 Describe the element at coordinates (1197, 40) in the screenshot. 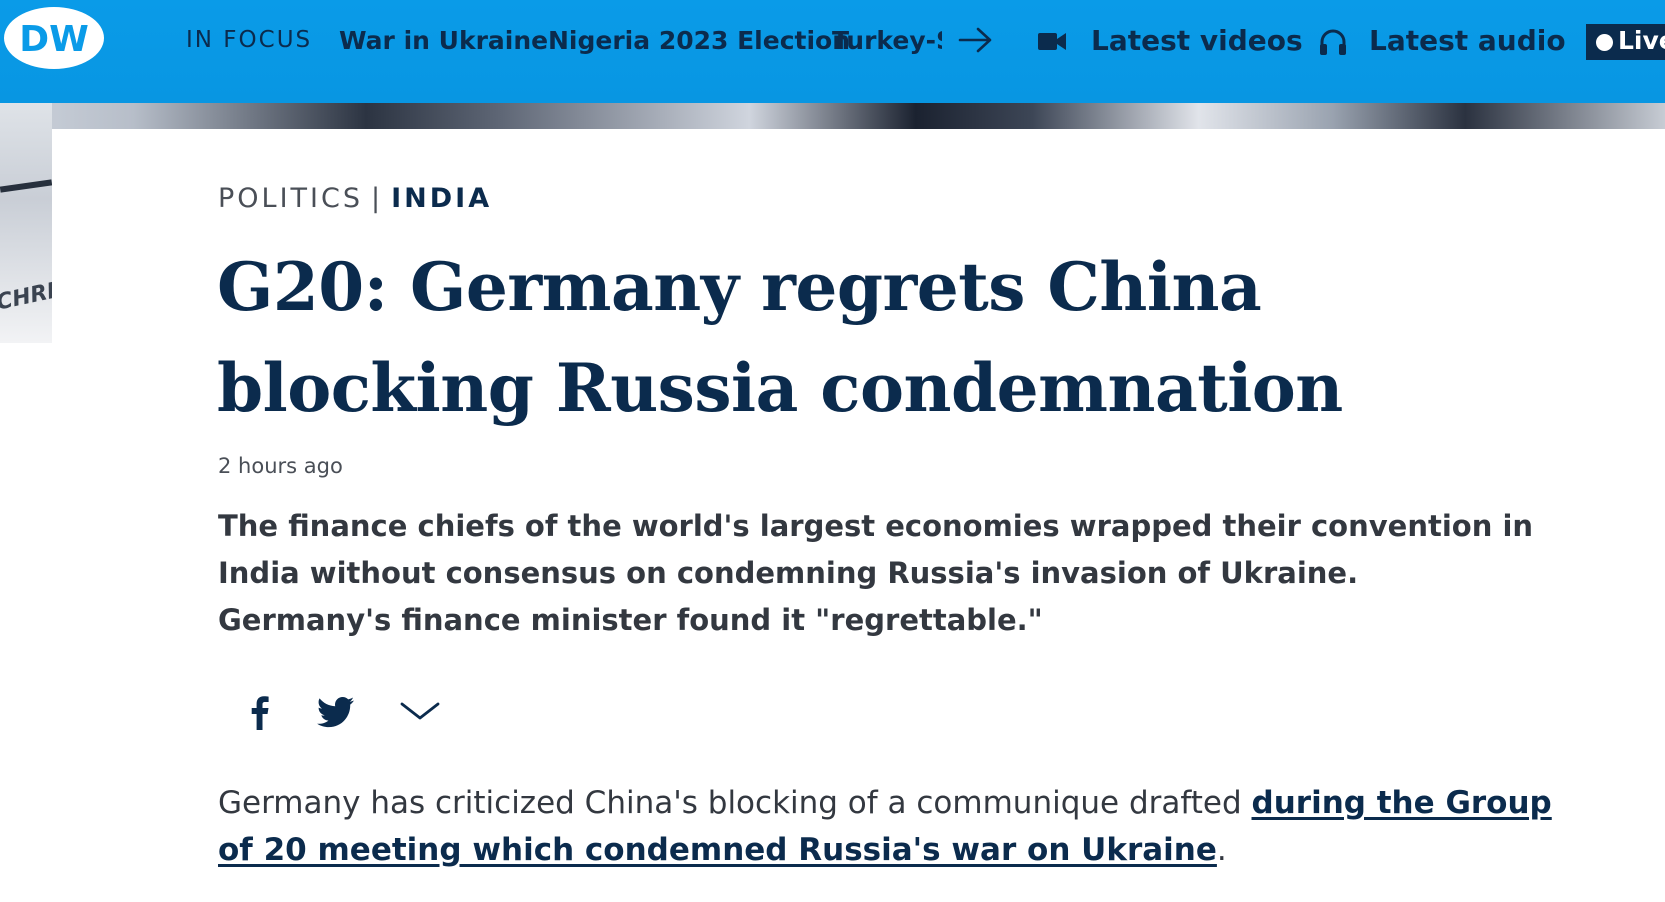

I see `latest-videos-link: Latest videos` at that location.